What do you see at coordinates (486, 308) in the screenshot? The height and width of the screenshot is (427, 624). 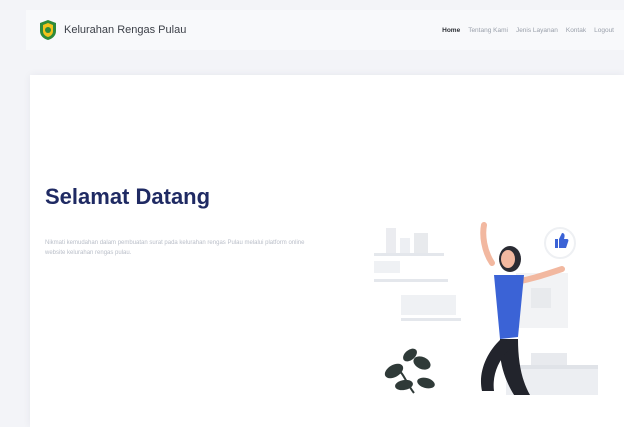 I see `jumping-woman-illustration` at bounding box center [486, 308].